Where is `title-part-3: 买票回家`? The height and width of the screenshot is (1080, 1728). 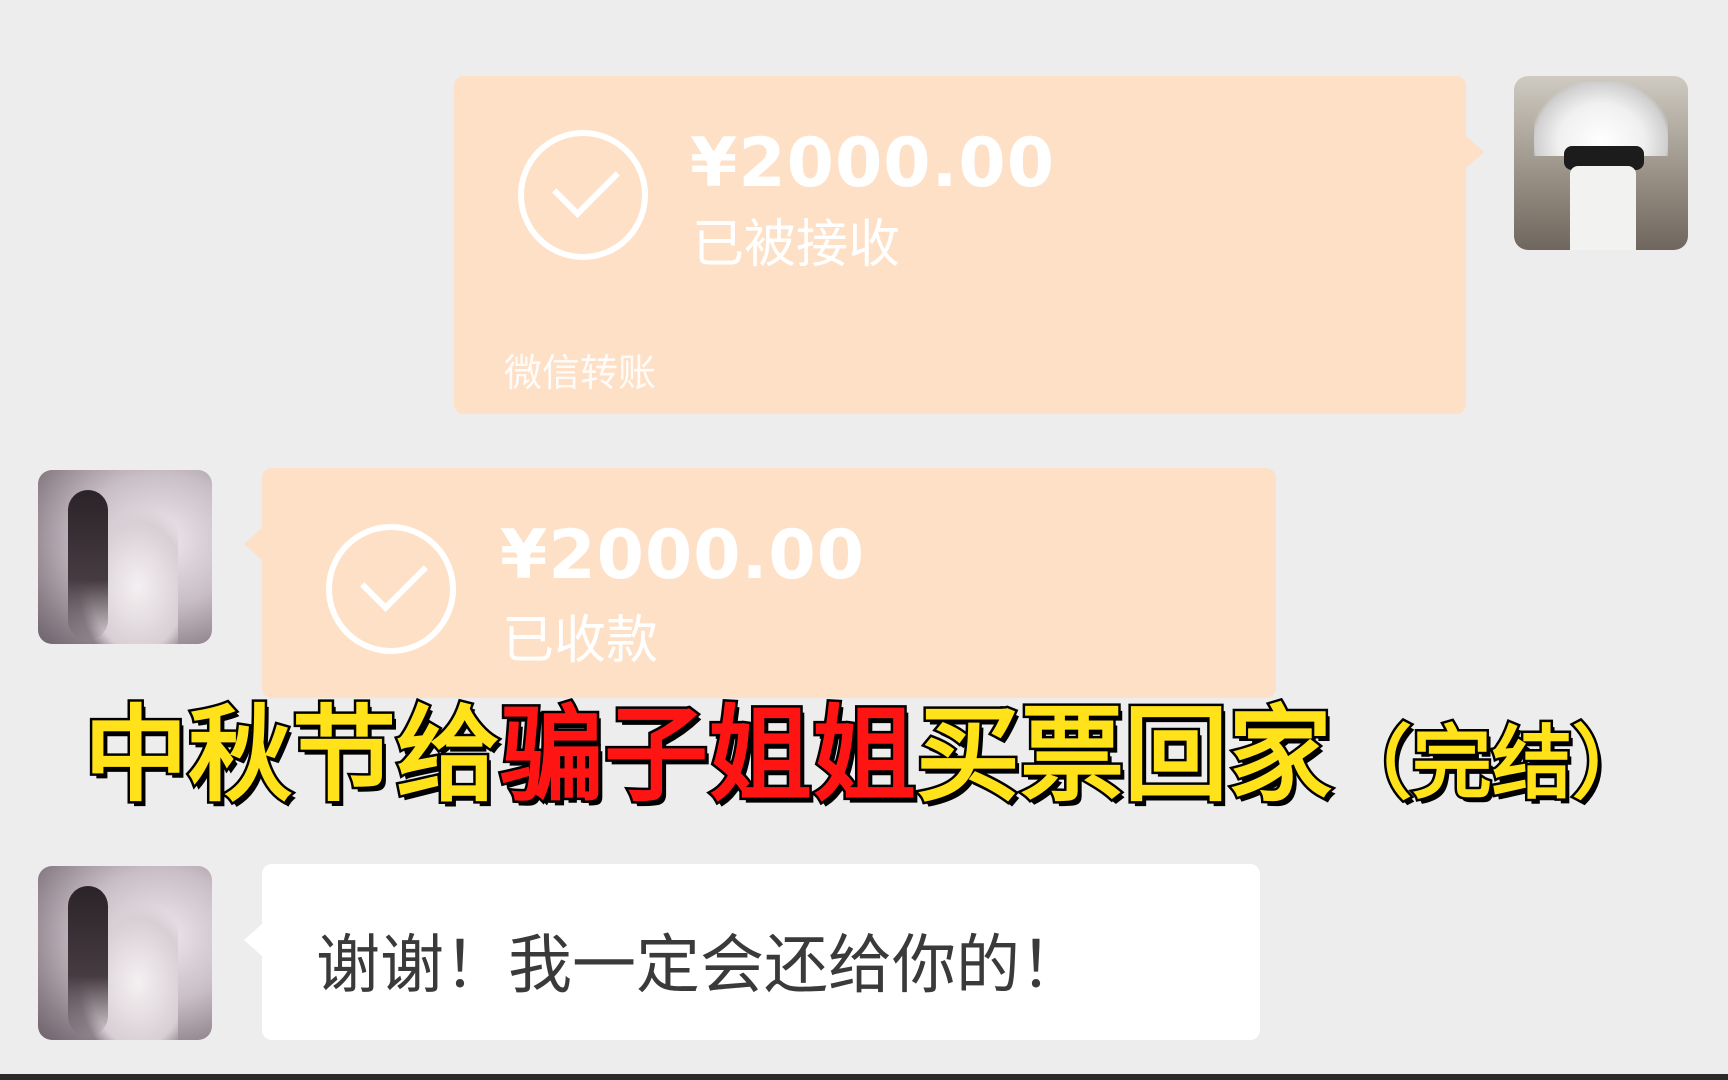 title-part-3: 买票回家 is located at coordinates (1124, 755).